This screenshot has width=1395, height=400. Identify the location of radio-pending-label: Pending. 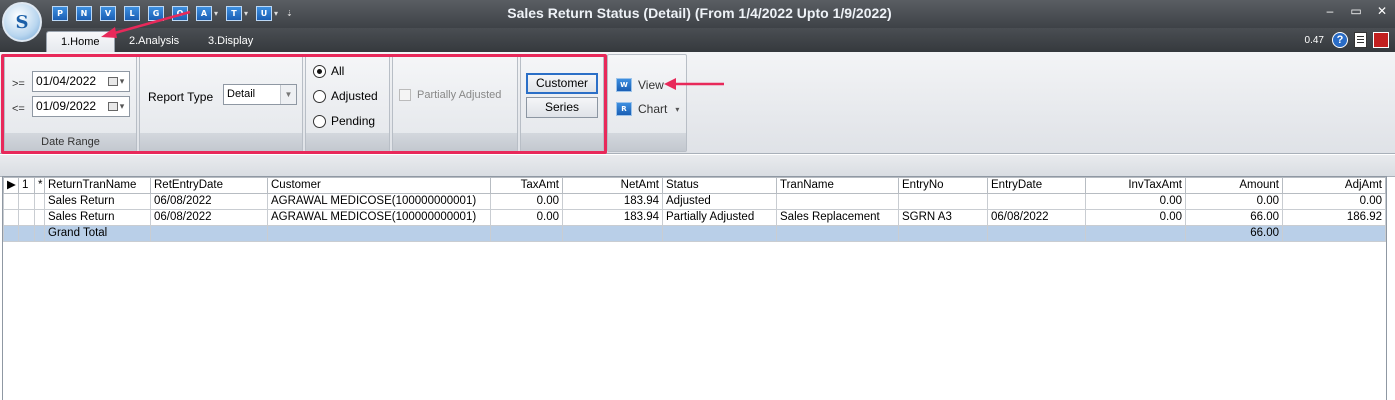
(353, 121).